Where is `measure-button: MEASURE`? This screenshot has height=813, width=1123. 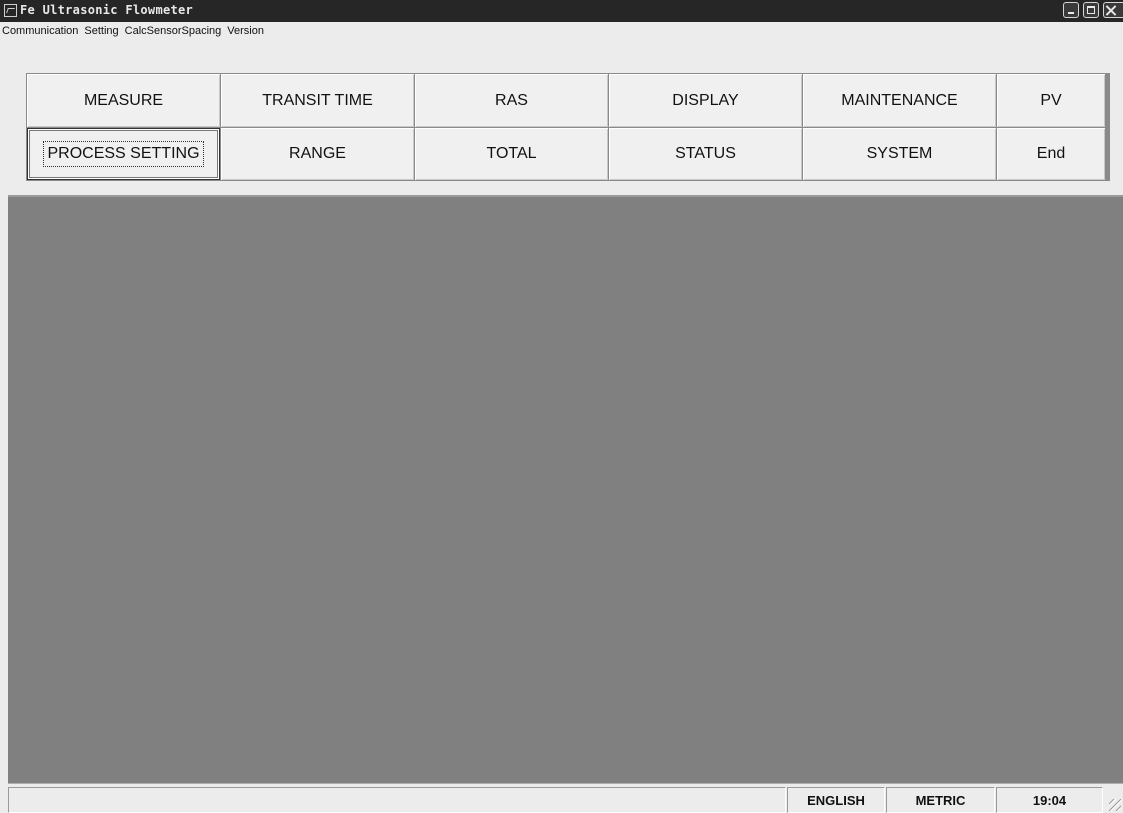
measure-button: MEASURE is located at coordinates (123, 100).